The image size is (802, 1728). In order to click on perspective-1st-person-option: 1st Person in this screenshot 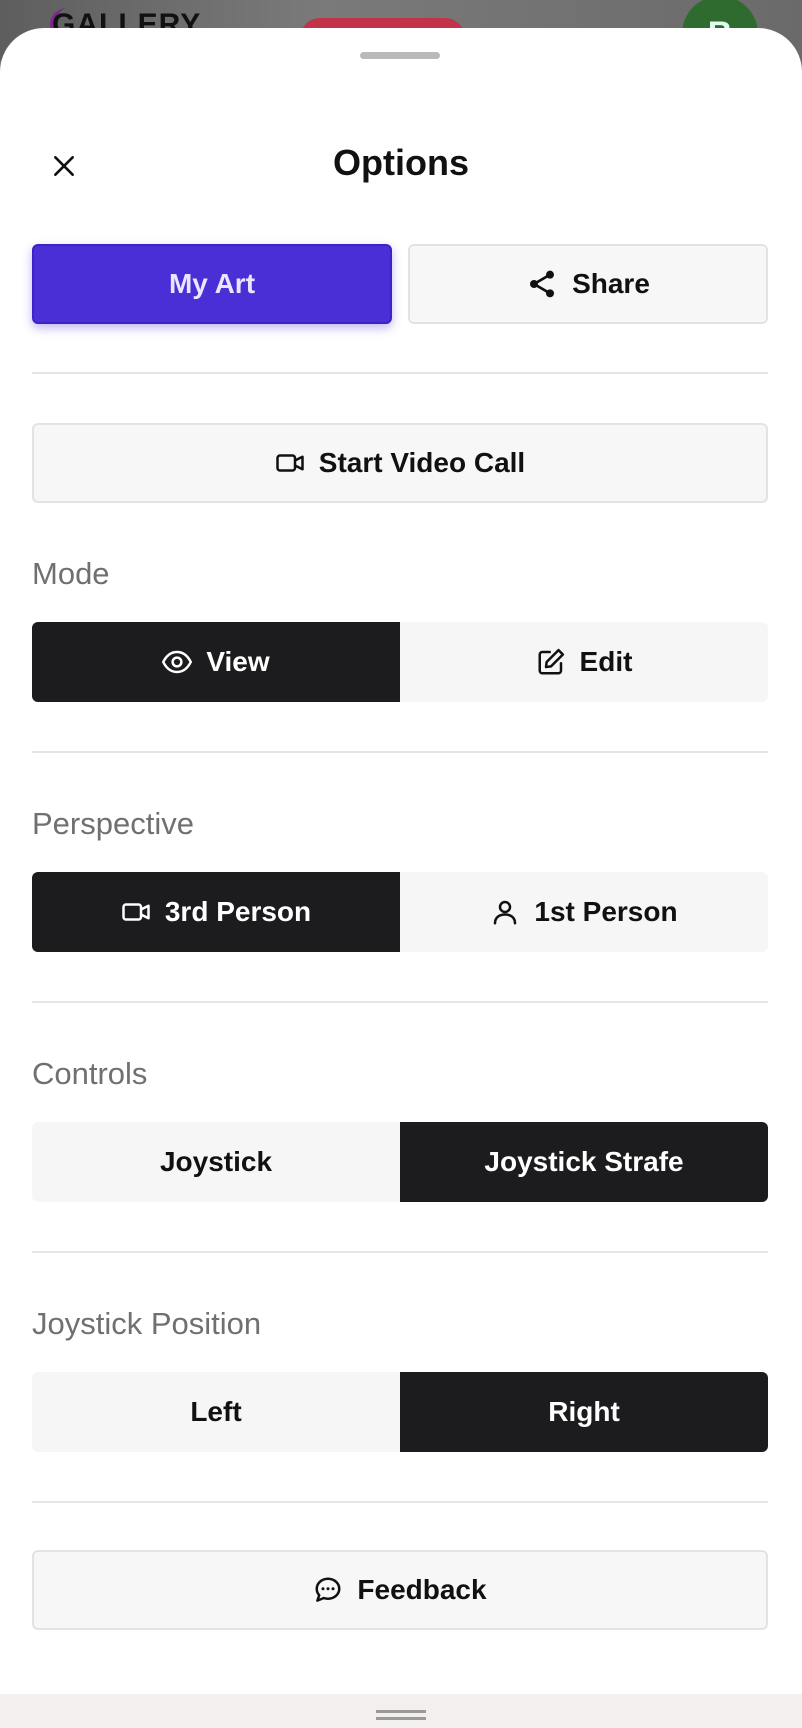, I will do `click(584, 912)`.